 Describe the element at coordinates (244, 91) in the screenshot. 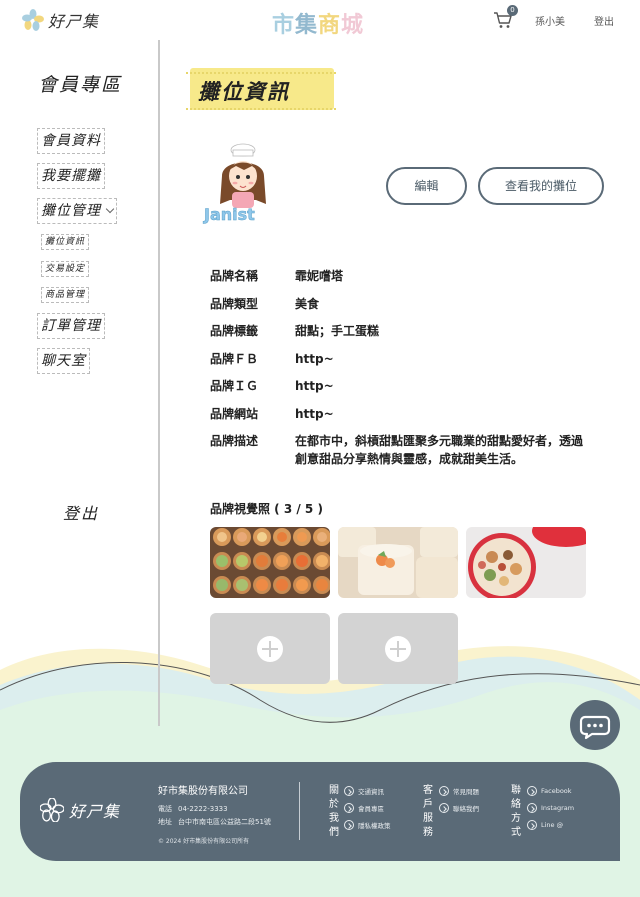

I see `page-title: 攤位資訊` at that location.